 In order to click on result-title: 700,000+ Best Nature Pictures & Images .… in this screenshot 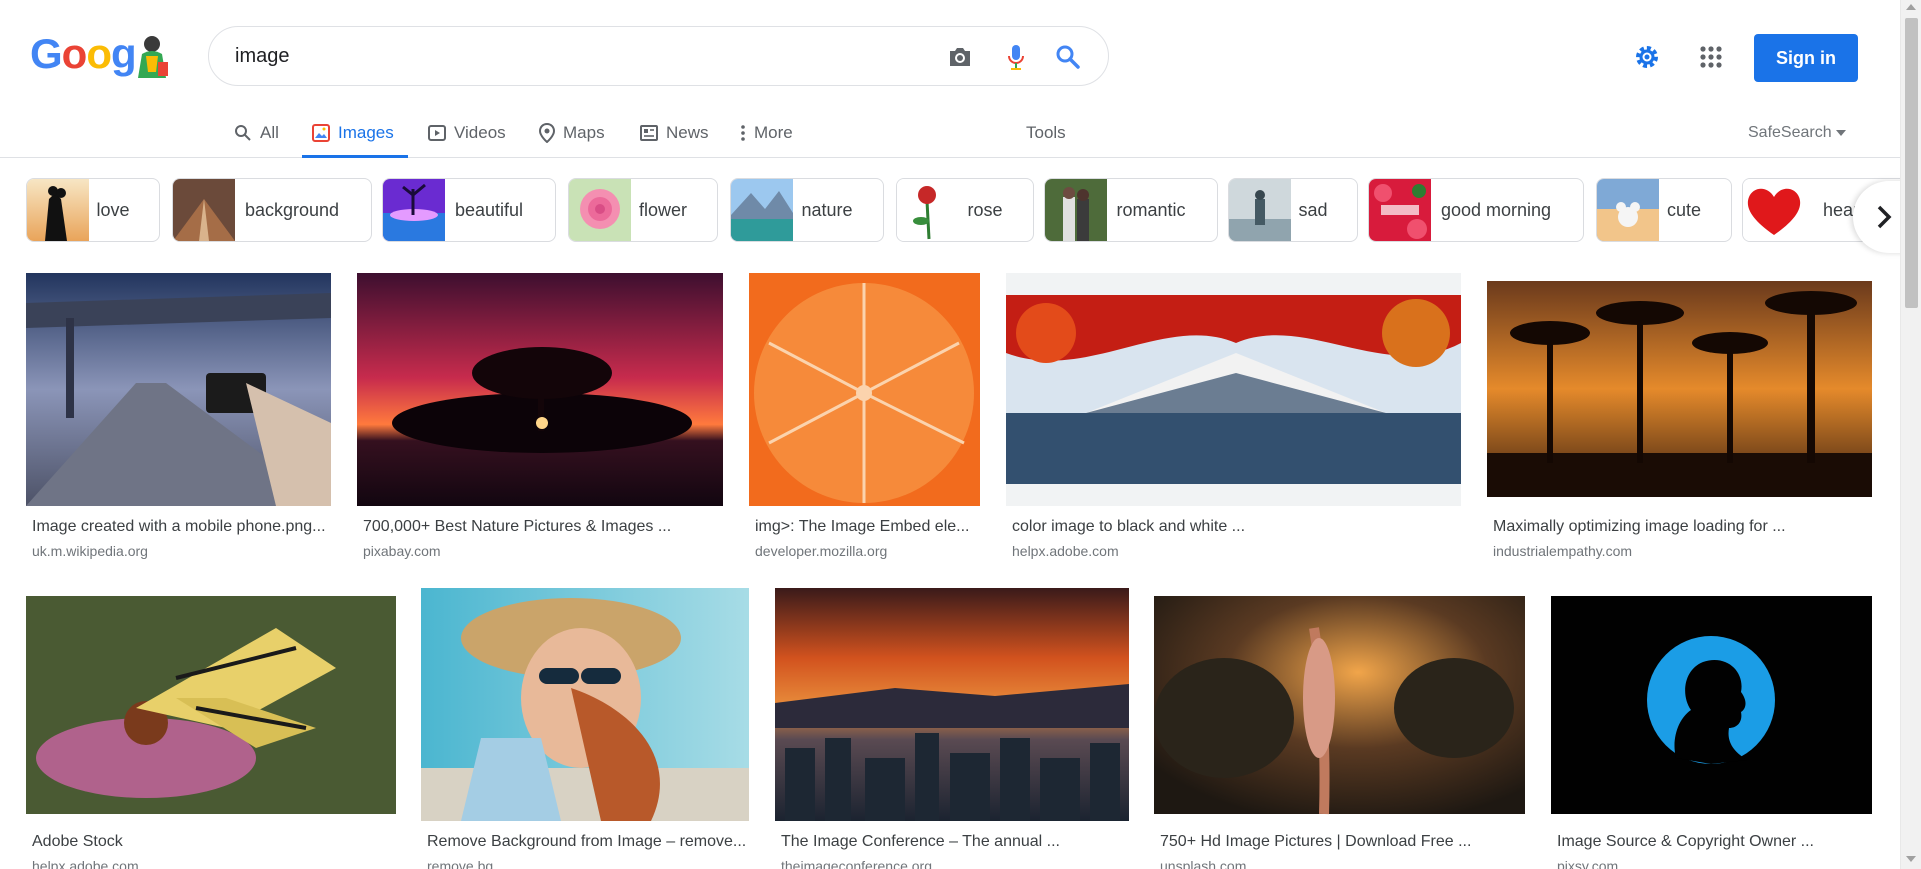, I will do `click(517, 526)`.